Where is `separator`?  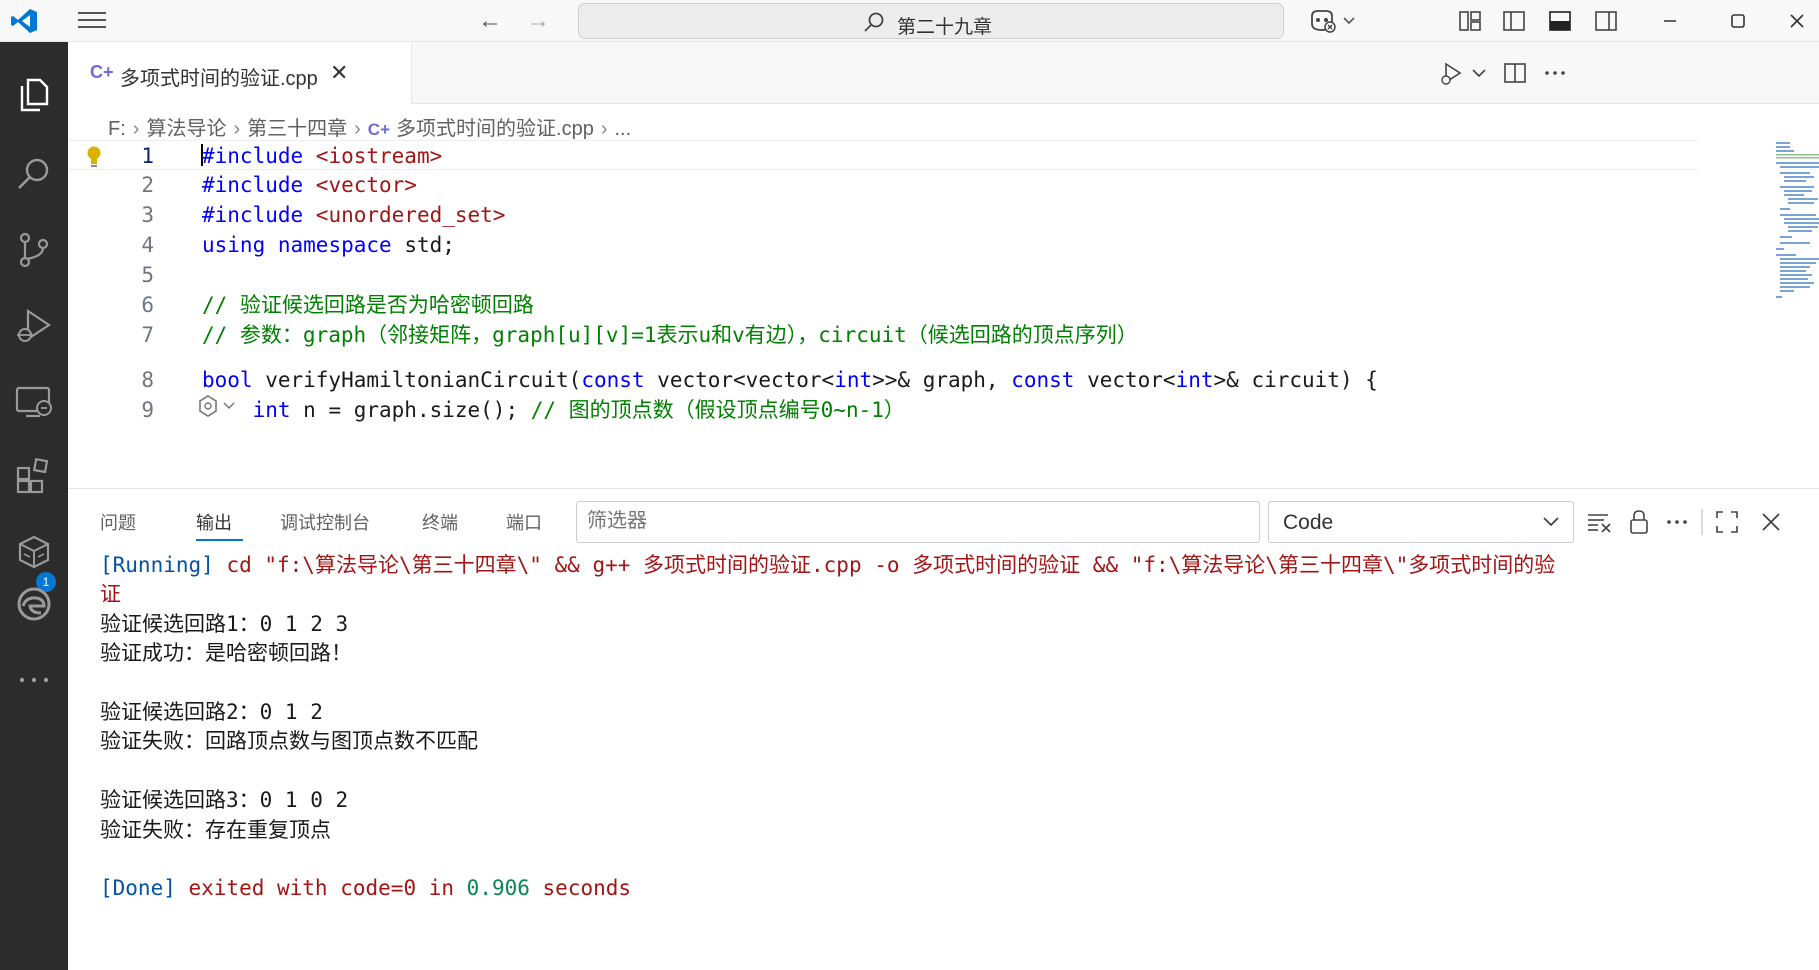 separator is located at coordinates (1702, 522).